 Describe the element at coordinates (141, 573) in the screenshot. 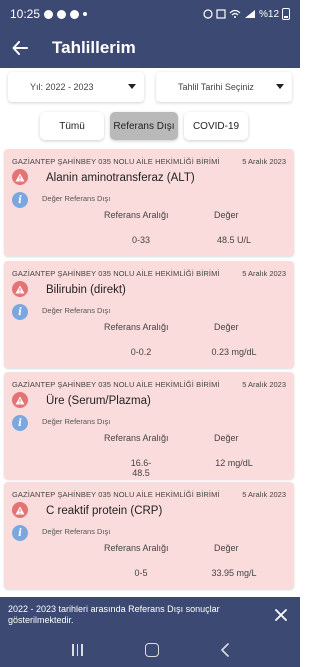

I see `reference-range-value: 0-5` at that location.